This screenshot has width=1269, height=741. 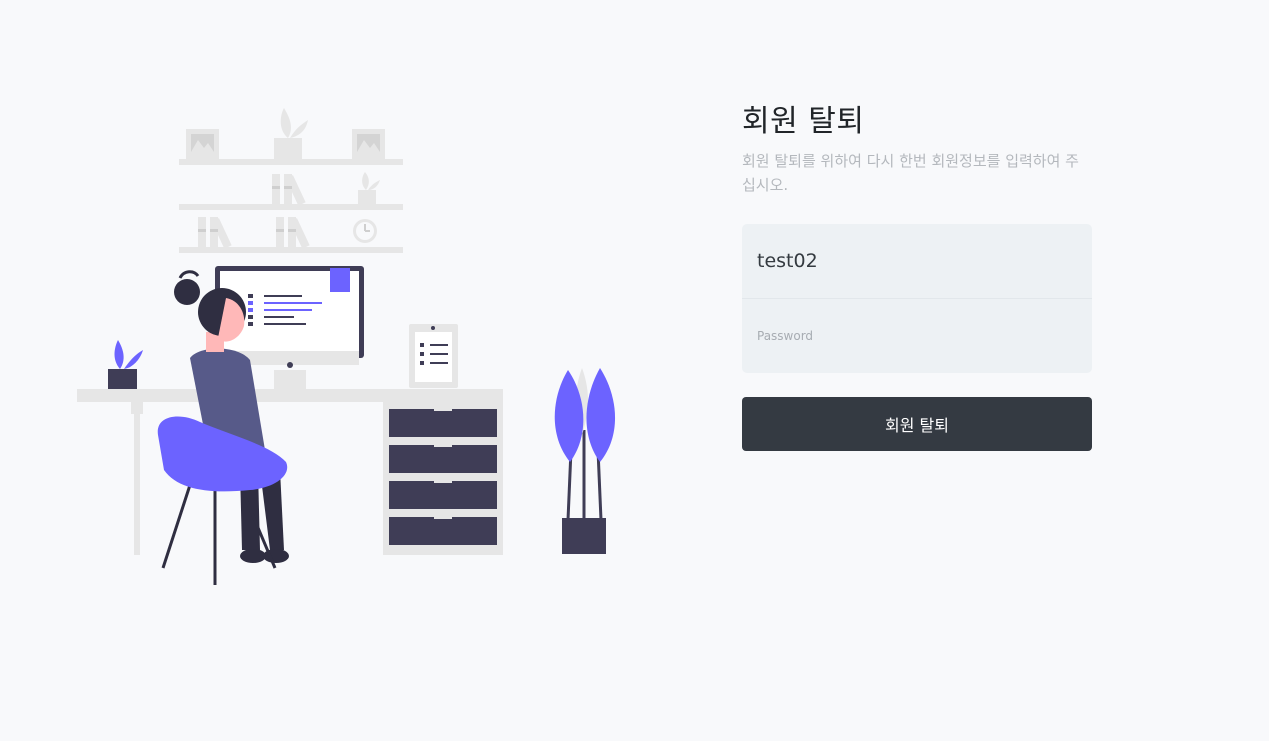 I want to click on picture-frame-left-icon, so click(x=202, y=144).